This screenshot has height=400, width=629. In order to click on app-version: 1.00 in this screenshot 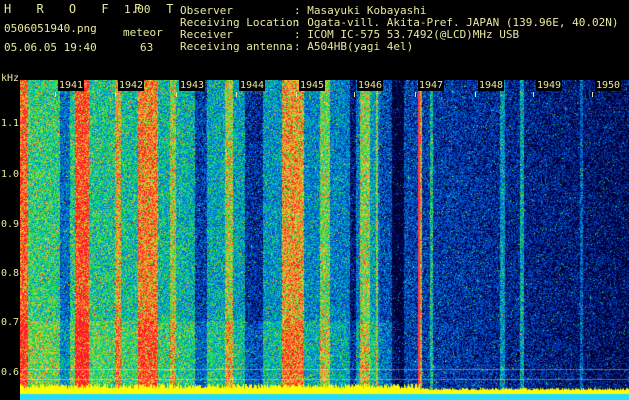, I will do `click(137, 9)`.